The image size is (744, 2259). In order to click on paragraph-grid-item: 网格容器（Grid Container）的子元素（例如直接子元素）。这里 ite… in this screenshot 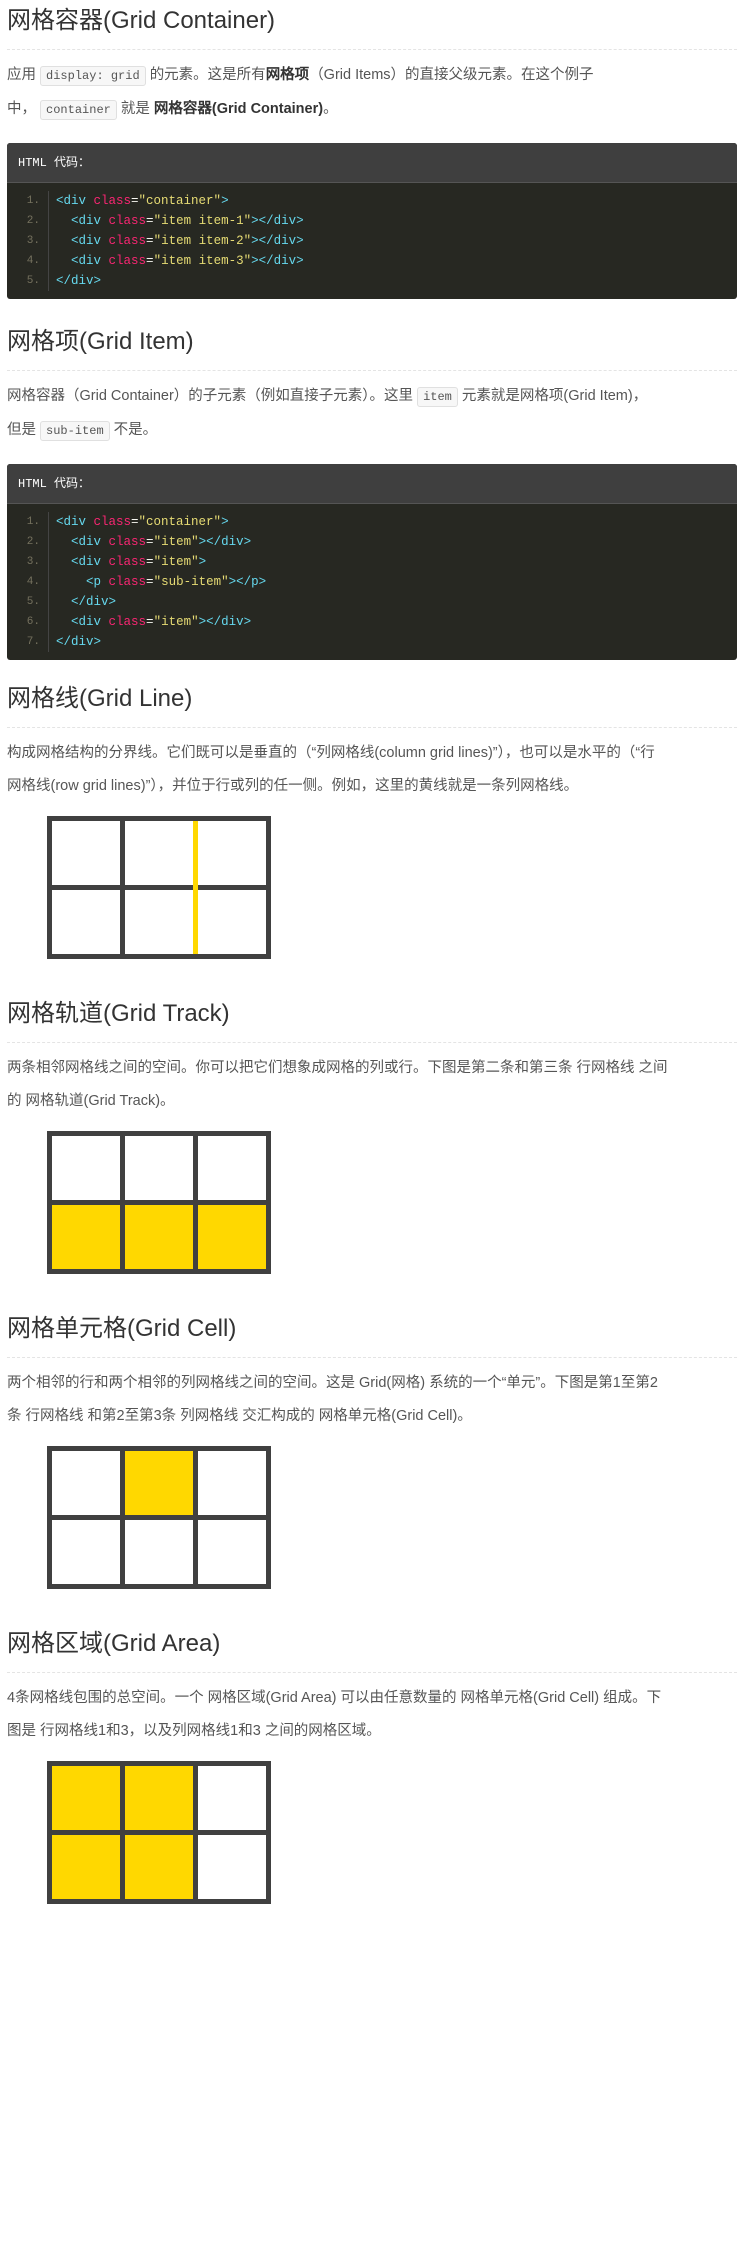, I will do `click(372, 414)`.